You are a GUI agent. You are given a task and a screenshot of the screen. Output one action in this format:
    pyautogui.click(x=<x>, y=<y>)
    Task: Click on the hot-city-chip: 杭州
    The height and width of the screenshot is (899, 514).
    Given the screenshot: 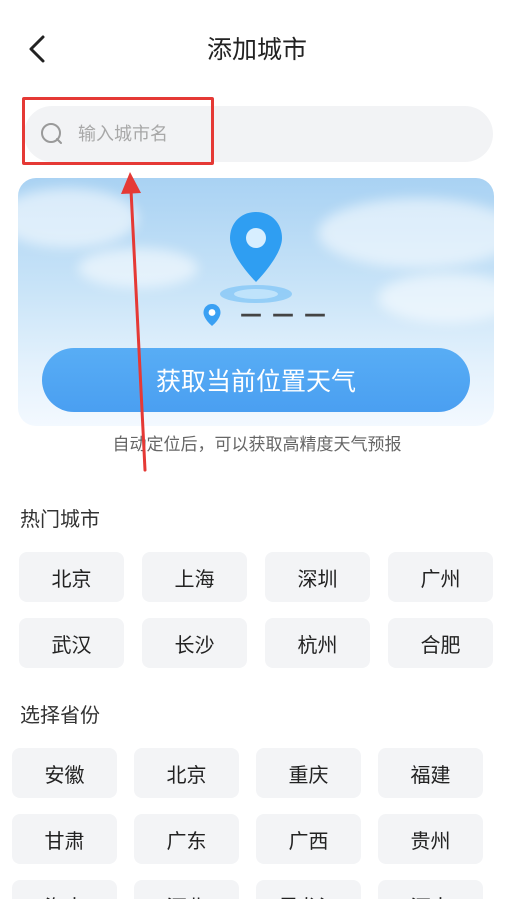 What is the action you would take?
    pyautogui.click(x=317, y=643)
    